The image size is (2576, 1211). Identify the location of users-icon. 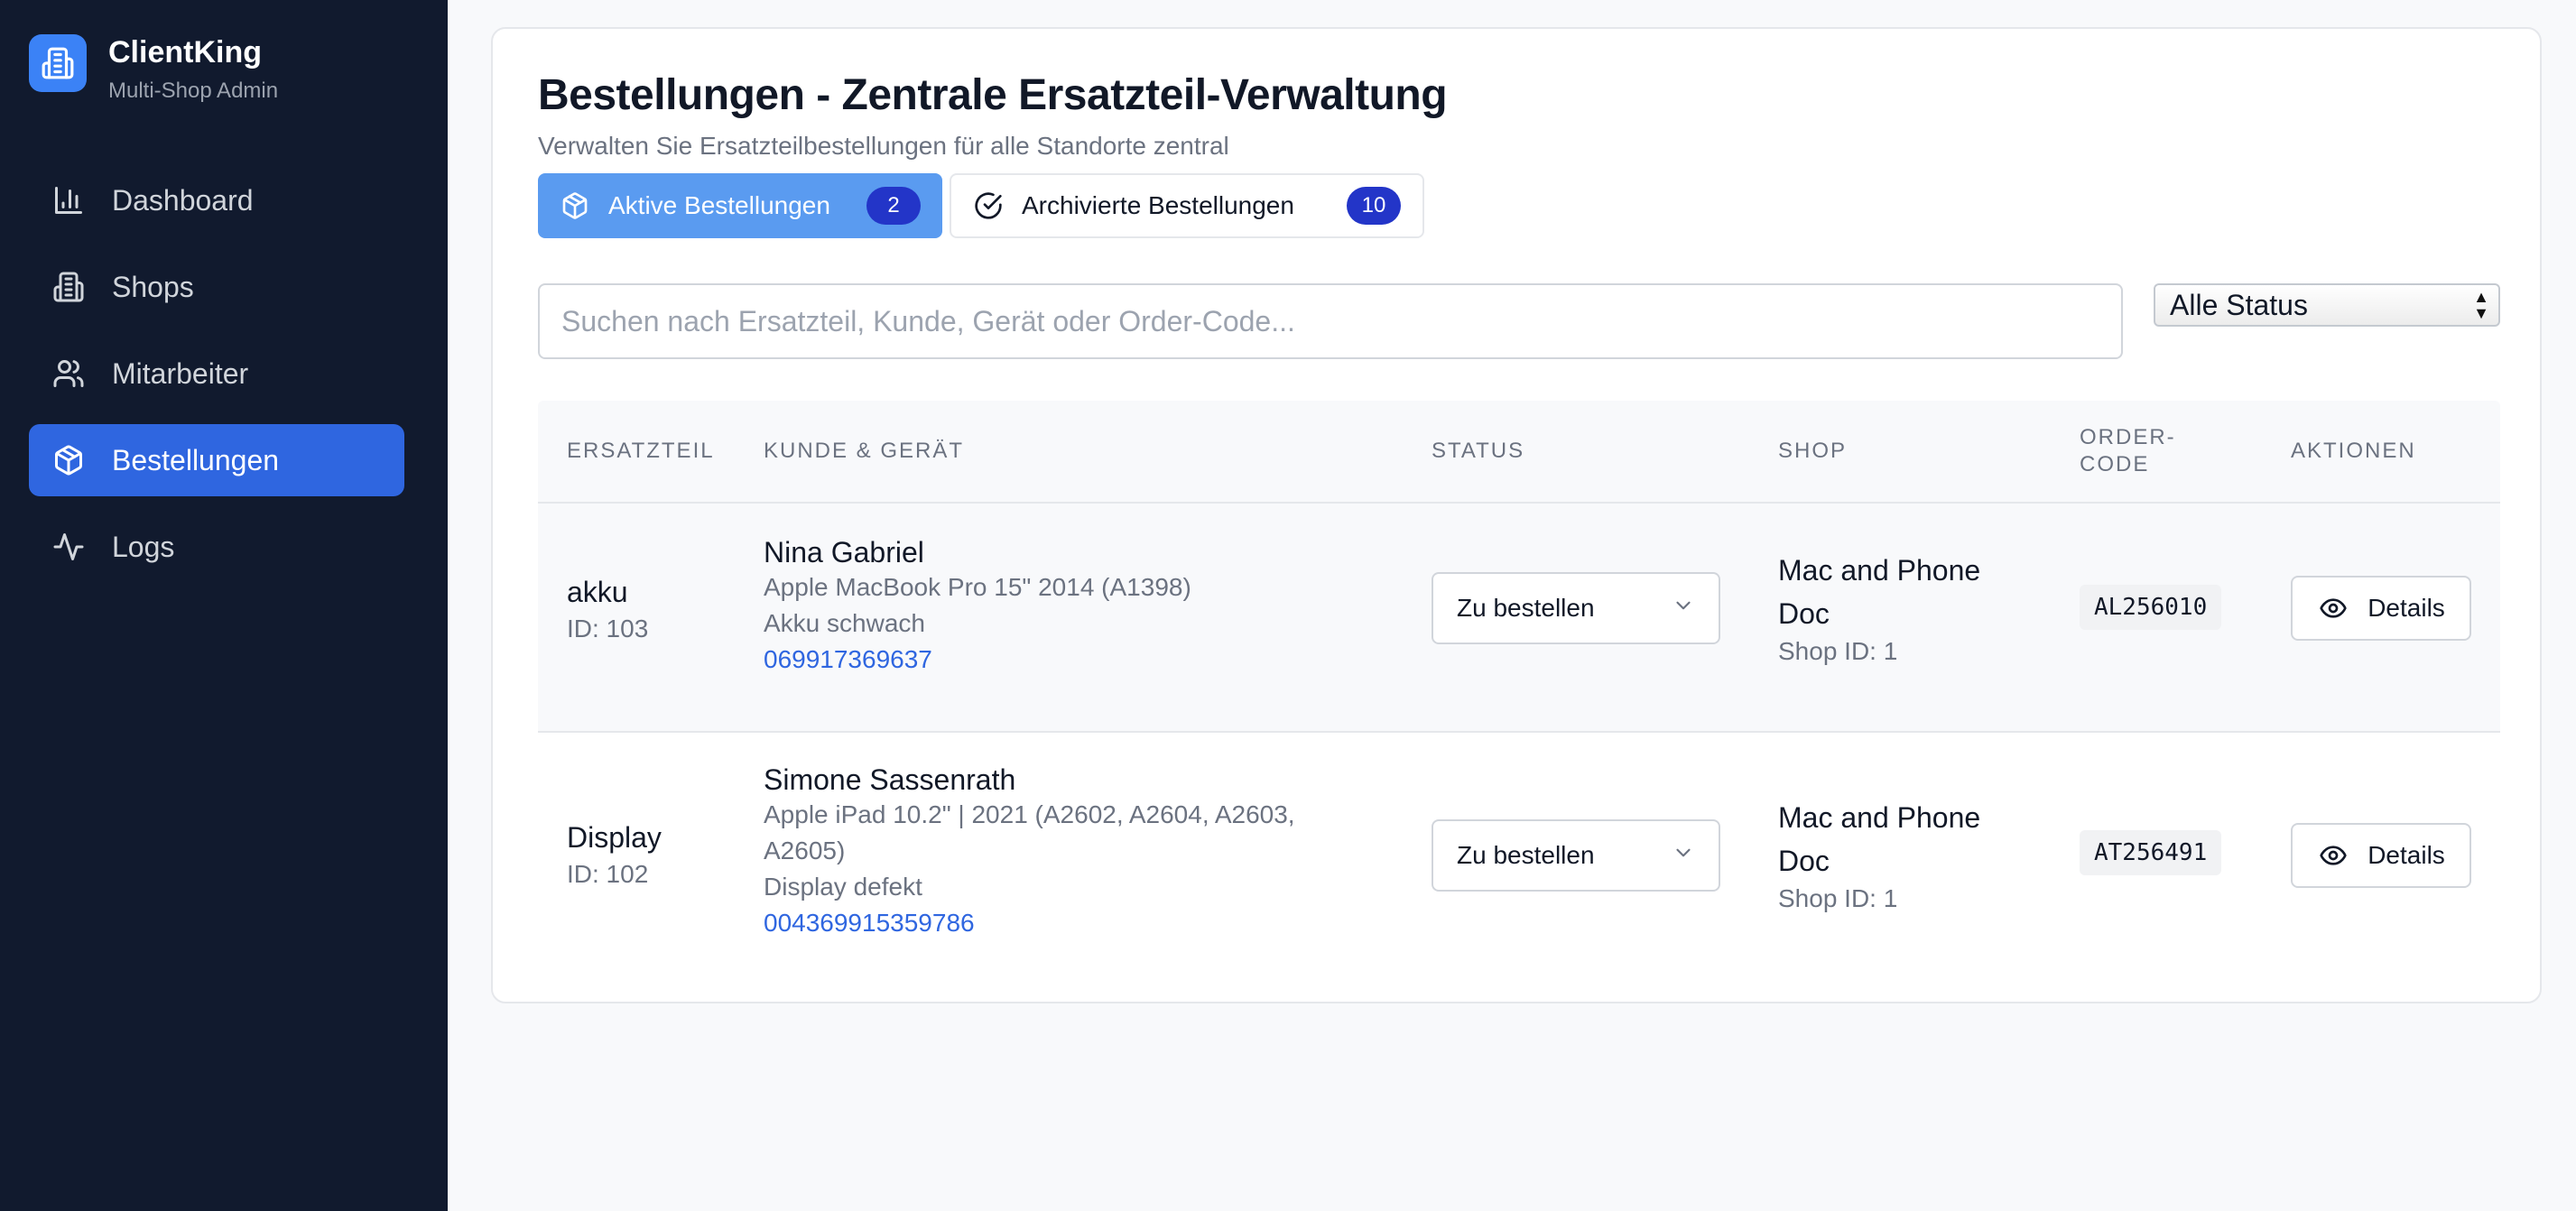
(69, 374).